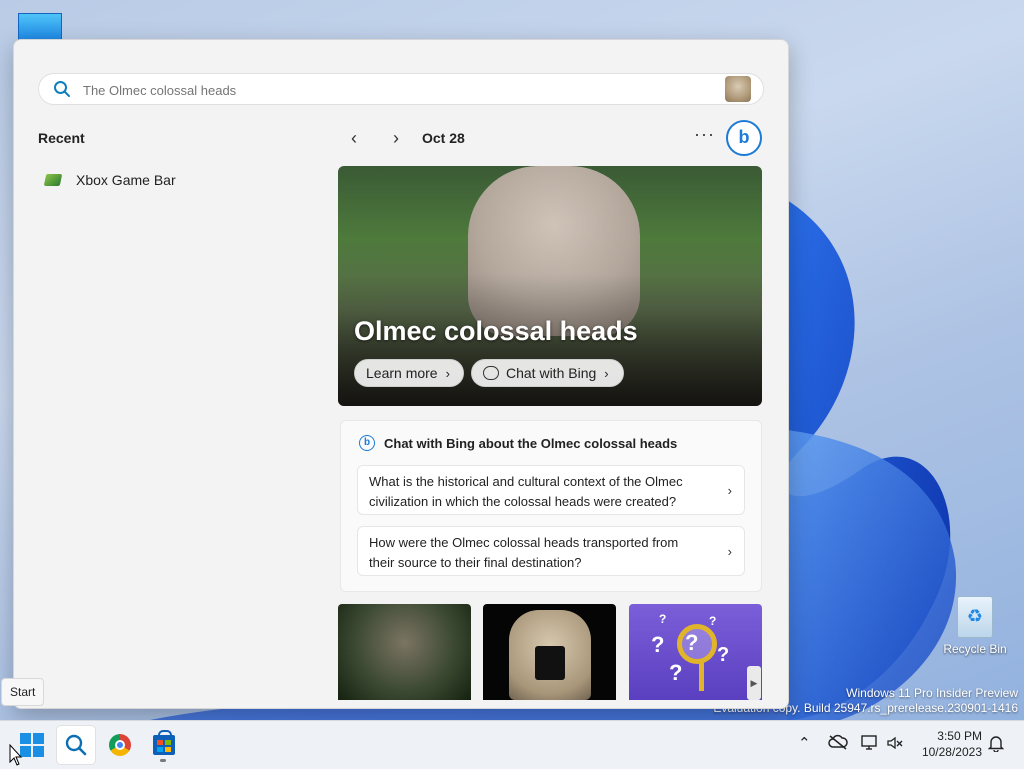 The width and height of the screenshot is (1024, 769). I want to click on learn-more-button: Learn more ›, so click(409, 373).